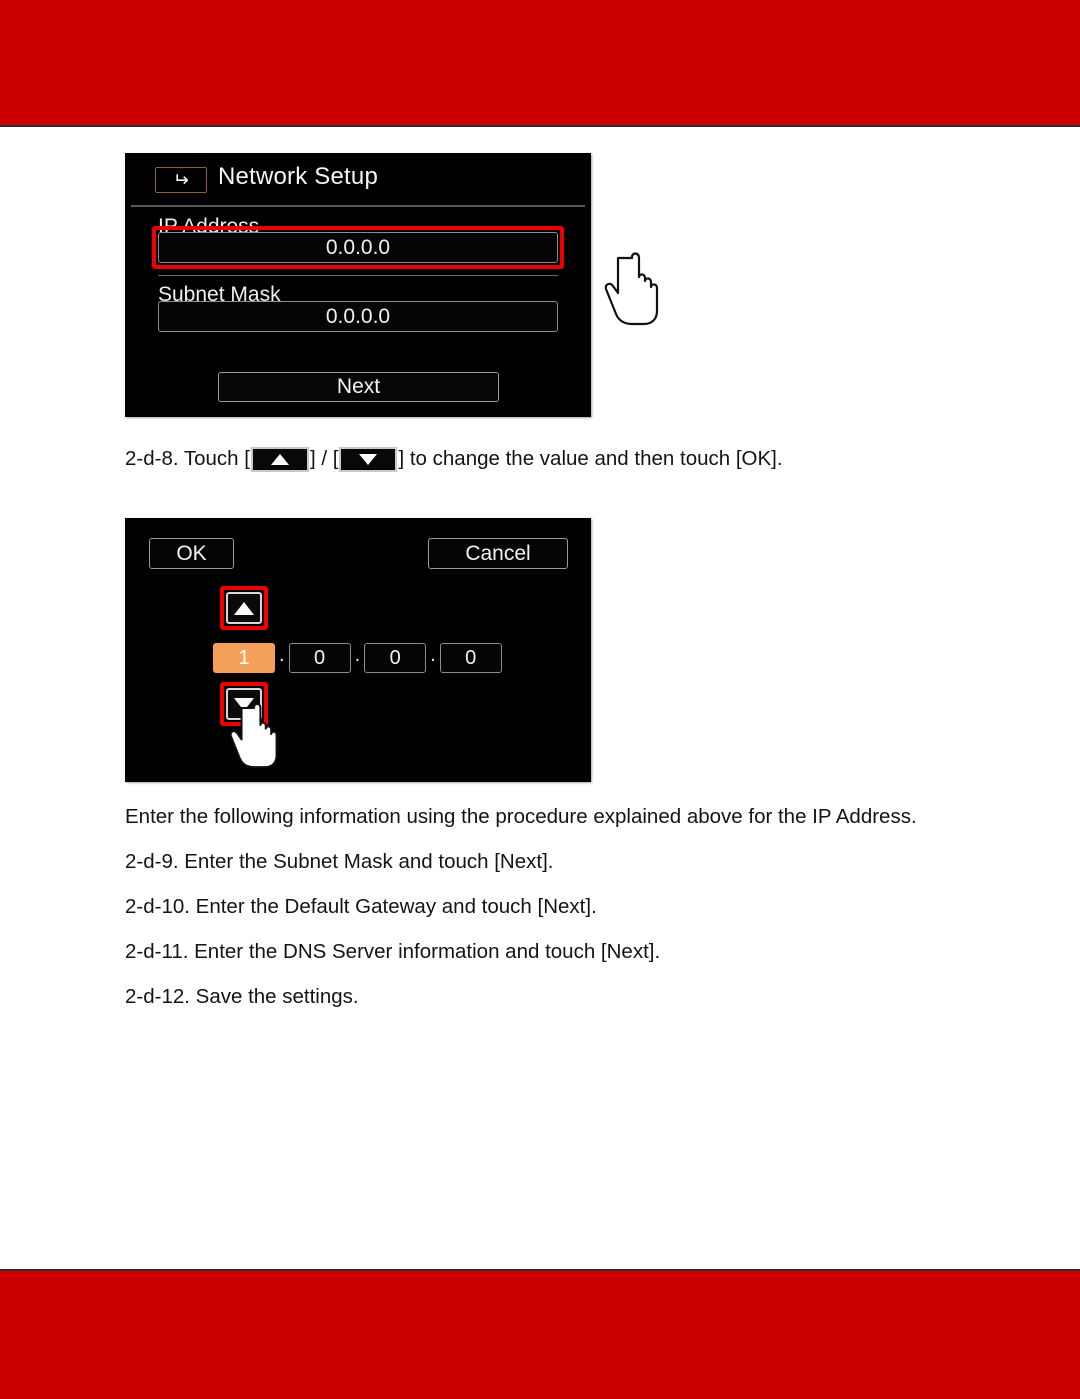 This screenshot has width=1080, height=1399. Describe the element at coordinates (187, 459) in the screenshot. I see `step-8-prefix: 2-d-8. Touch [` at that location.